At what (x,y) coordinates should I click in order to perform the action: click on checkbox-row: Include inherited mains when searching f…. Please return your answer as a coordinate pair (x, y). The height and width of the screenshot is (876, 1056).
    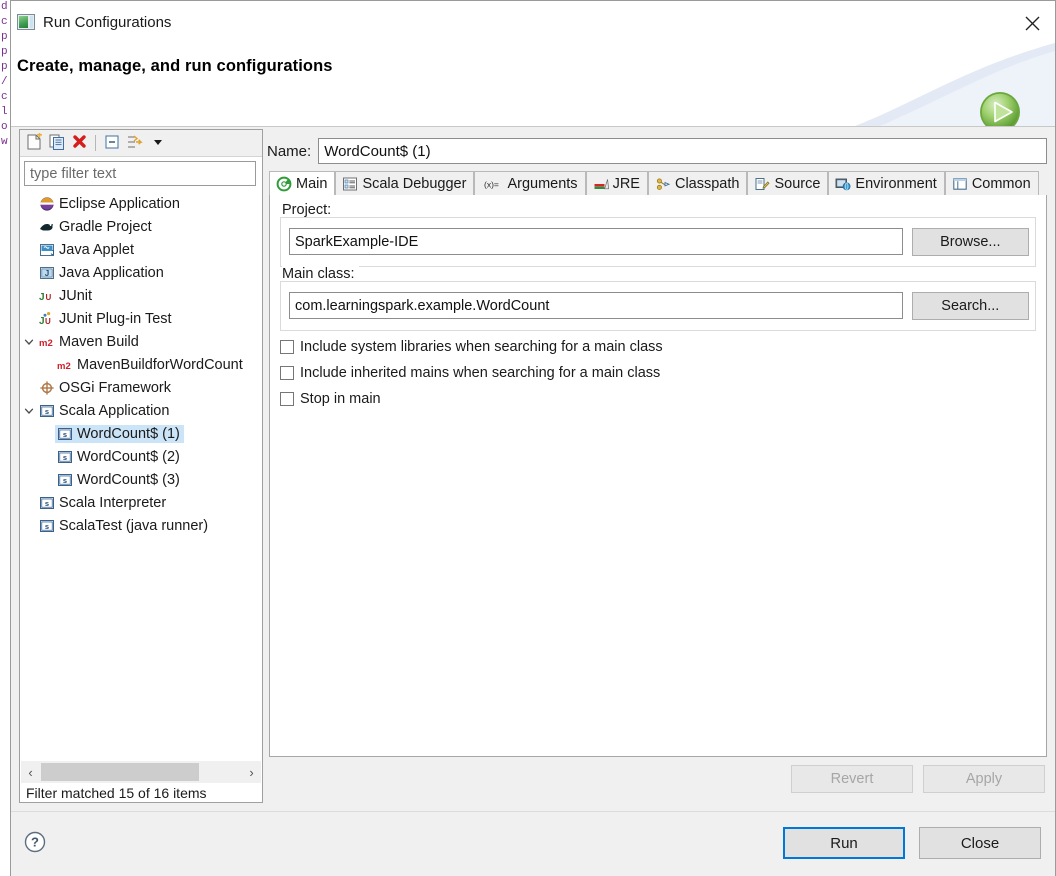
    Looking at the image, I should click on (470, 373).